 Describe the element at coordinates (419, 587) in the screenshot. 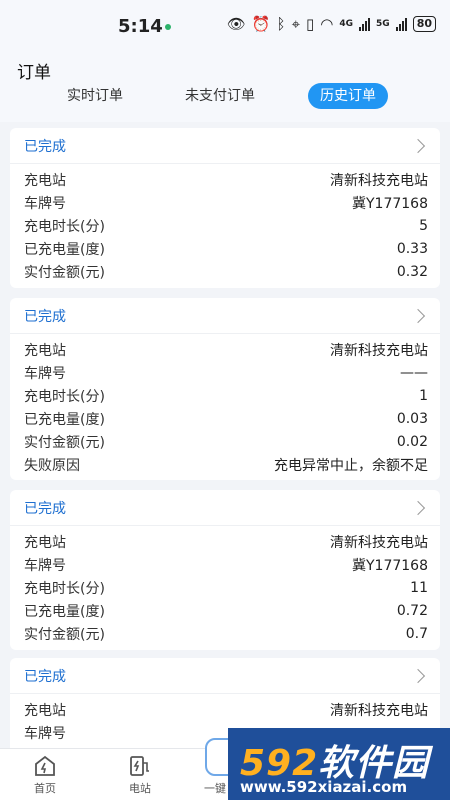

I see `row-value: 11` at that location.